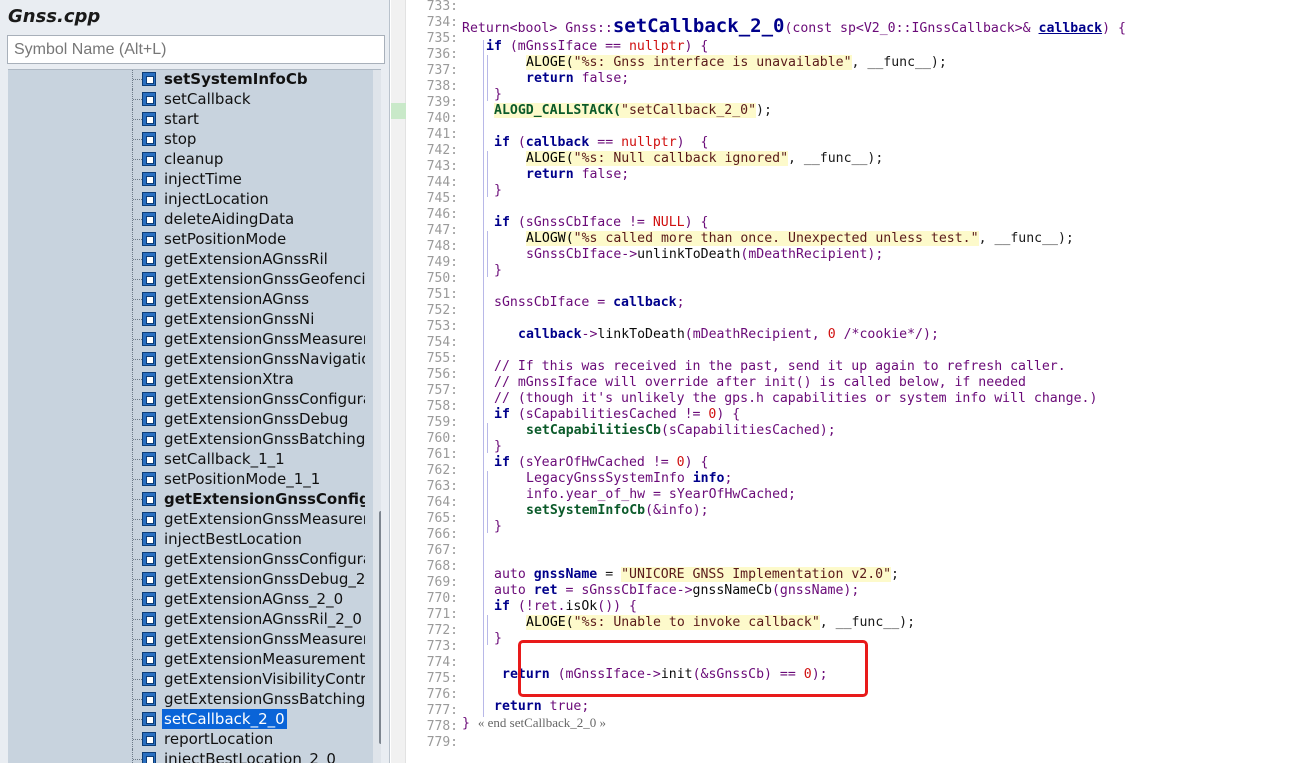 The image size is (1311, 763). Describe the element at coordinates (186, 739) in the screenshot. I see `symbol-item: reportLocation` at that location.